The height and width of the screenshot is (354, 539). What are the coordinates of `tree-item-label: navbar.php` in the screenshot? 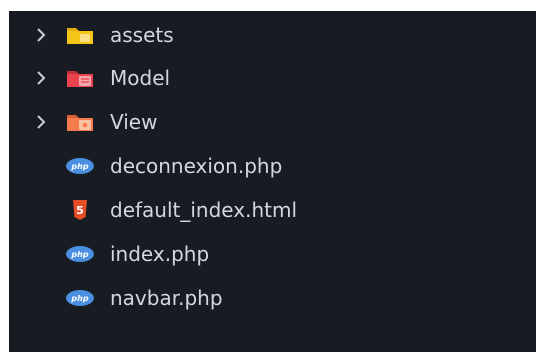 It's located at (166, 298).